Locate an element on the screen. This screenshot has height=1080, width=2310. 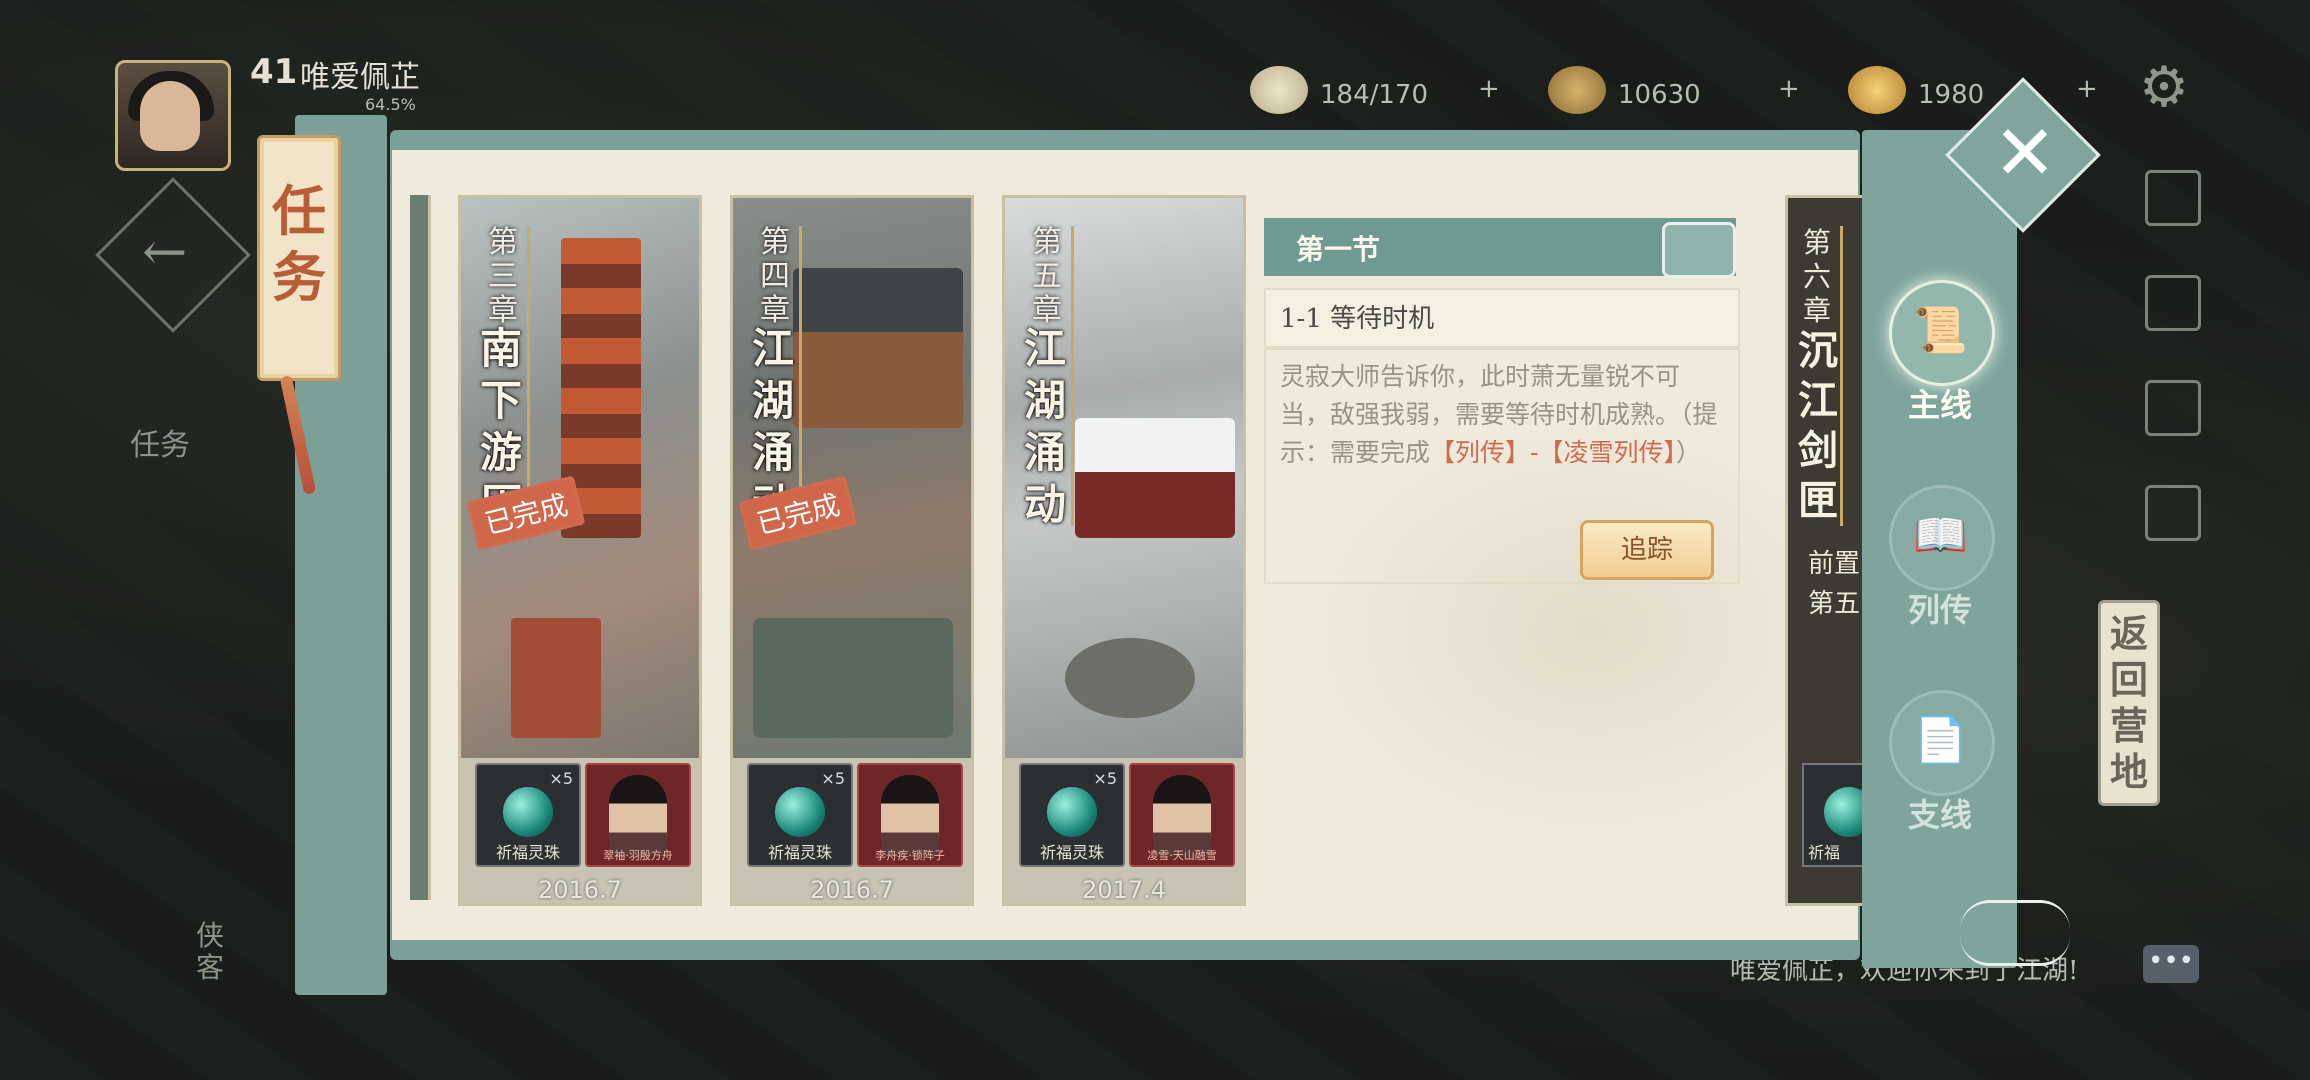
reward-hero-skin: 凌雪·天山融雪 is located at coordinates (1182, 815).